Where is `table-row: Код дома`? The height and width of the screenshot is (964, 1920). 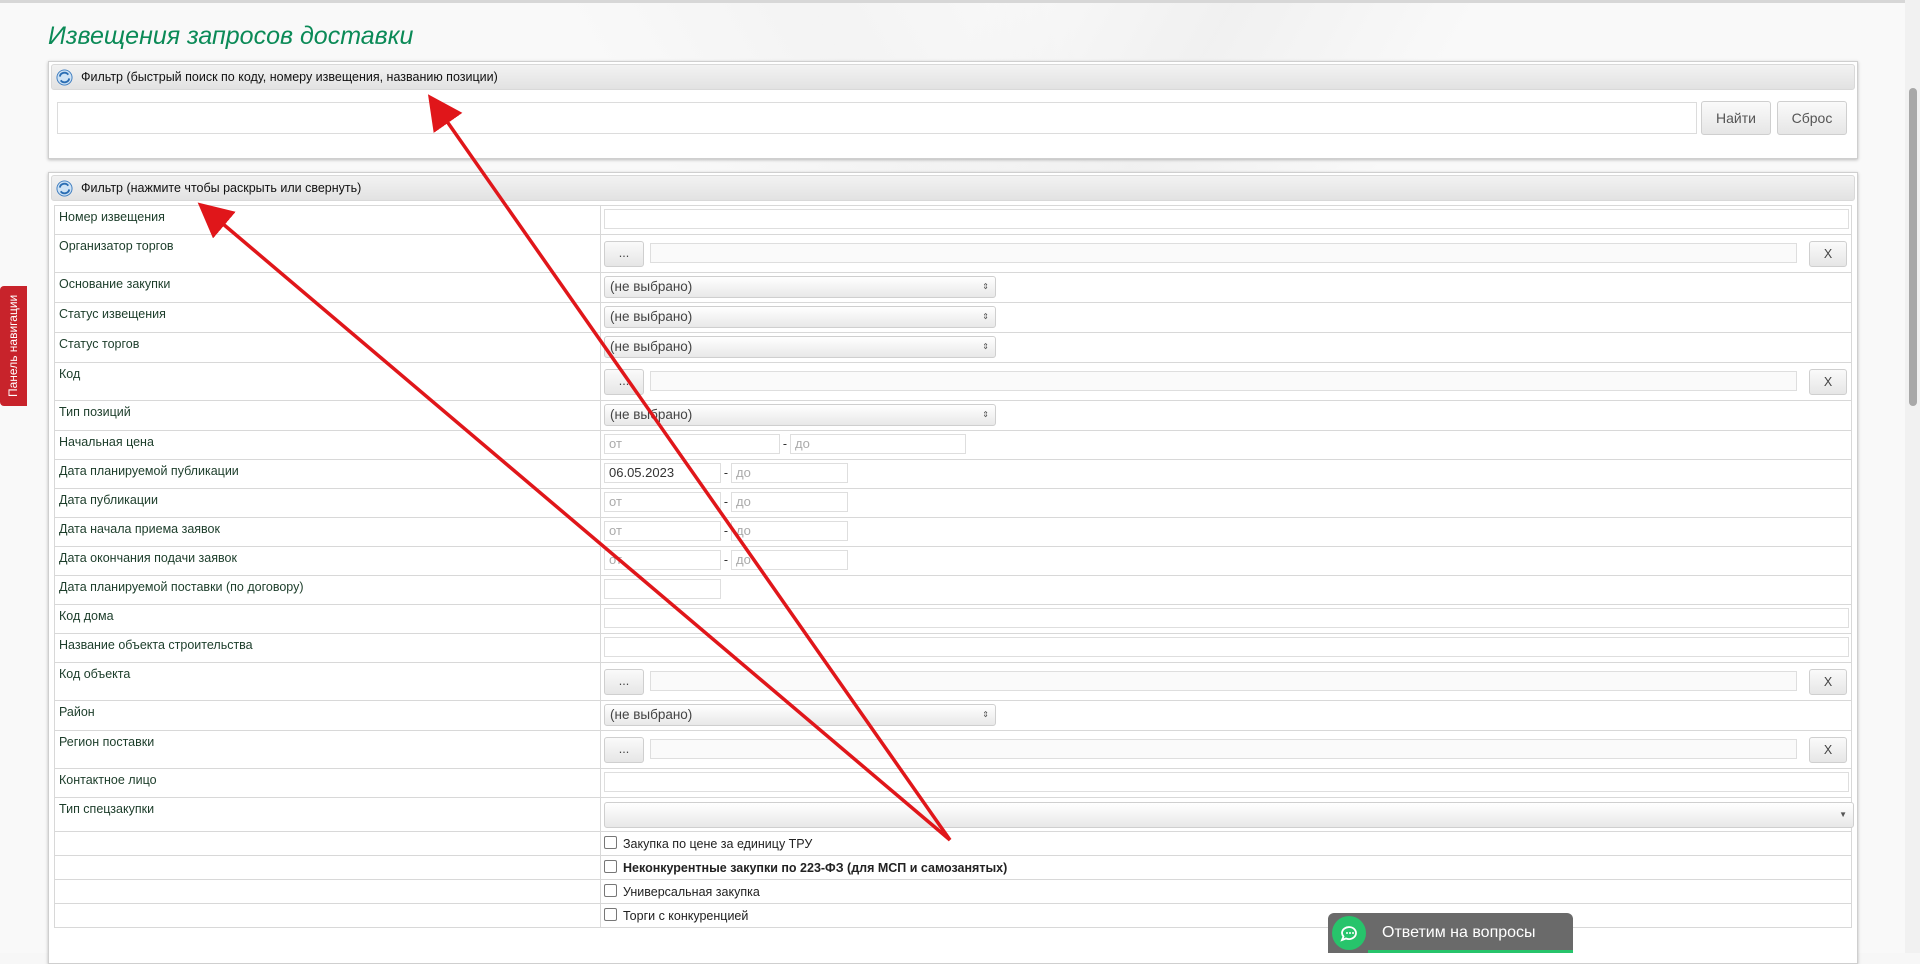 table-row: Код дома is located at coordinates (953, 619).